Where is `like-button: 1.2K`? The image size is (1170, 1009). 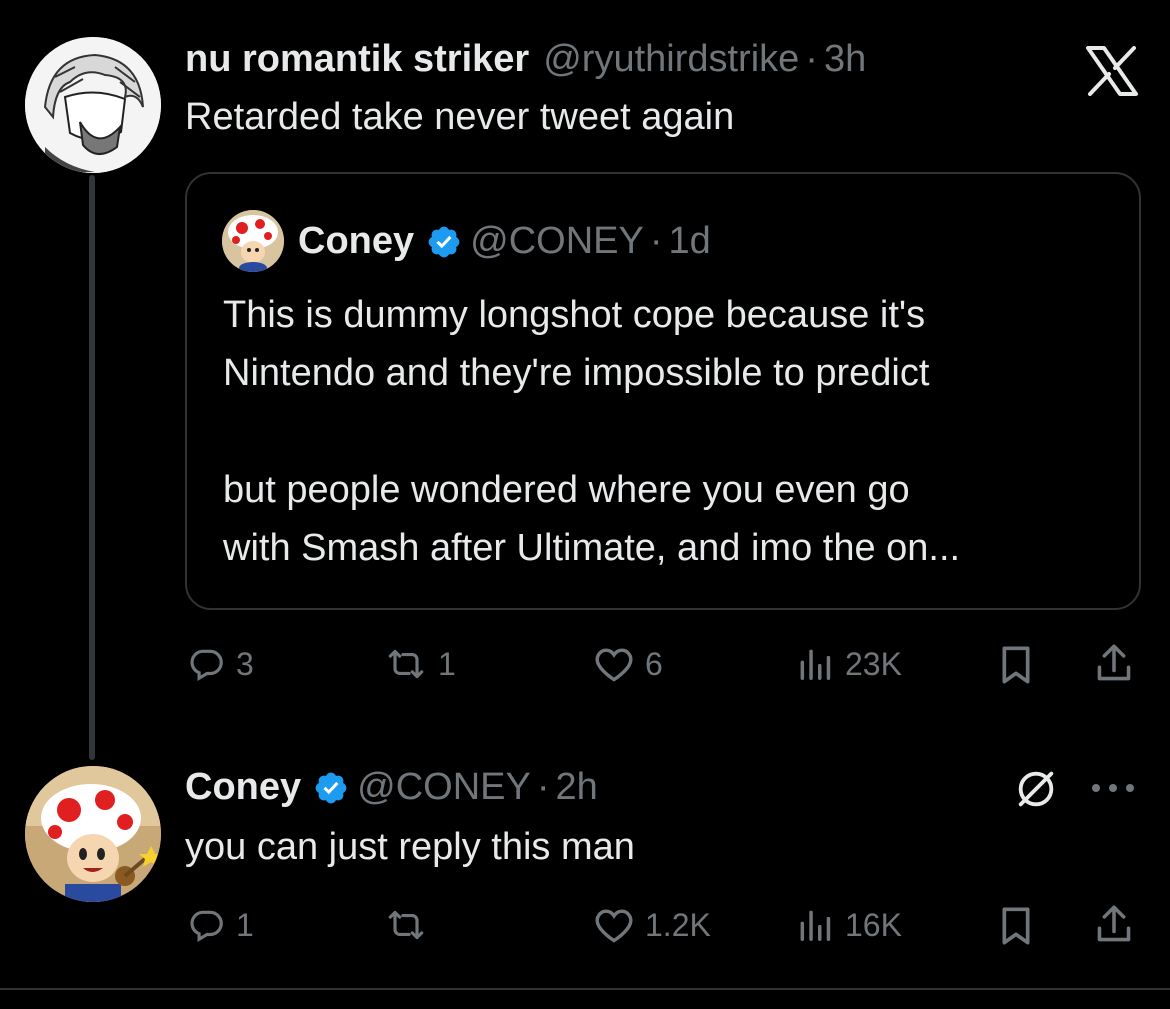 like-button: 1.2K is located at coordinates (652, 925).